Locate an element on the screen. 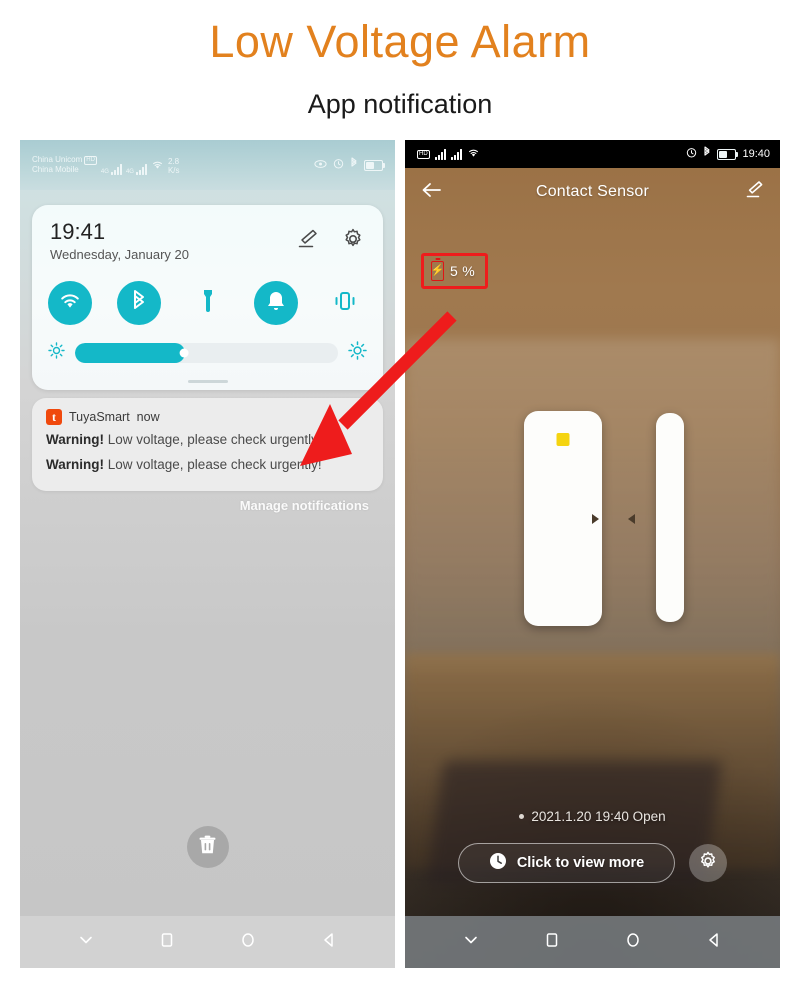  notification-timestamp: now is located at coordinates (148, 416).